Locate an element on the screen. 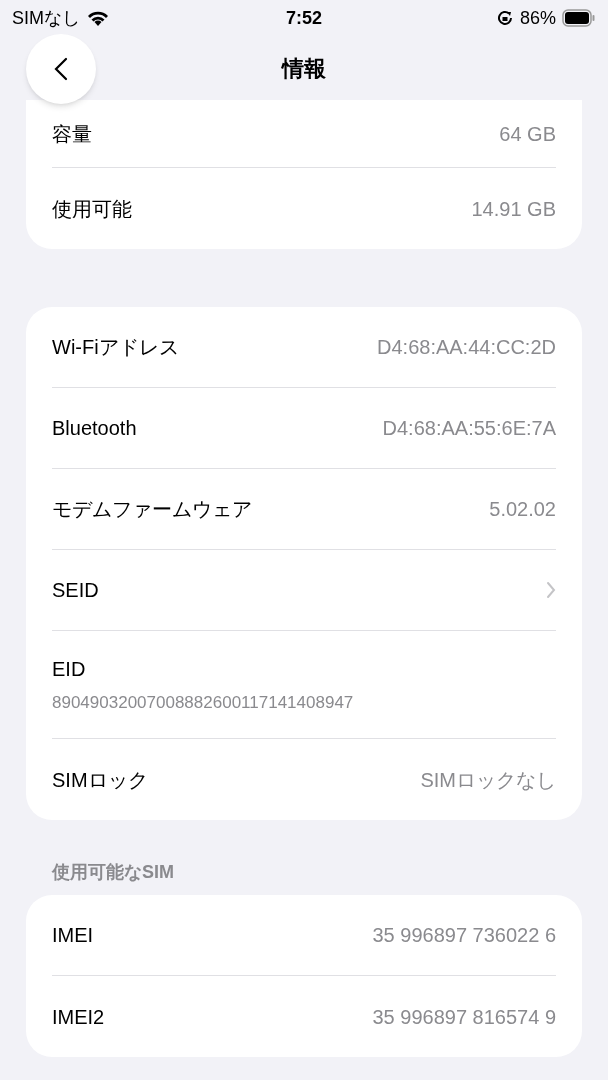 The image size is (608, 1080). row-label: EID is located at coordinates (69, 669).